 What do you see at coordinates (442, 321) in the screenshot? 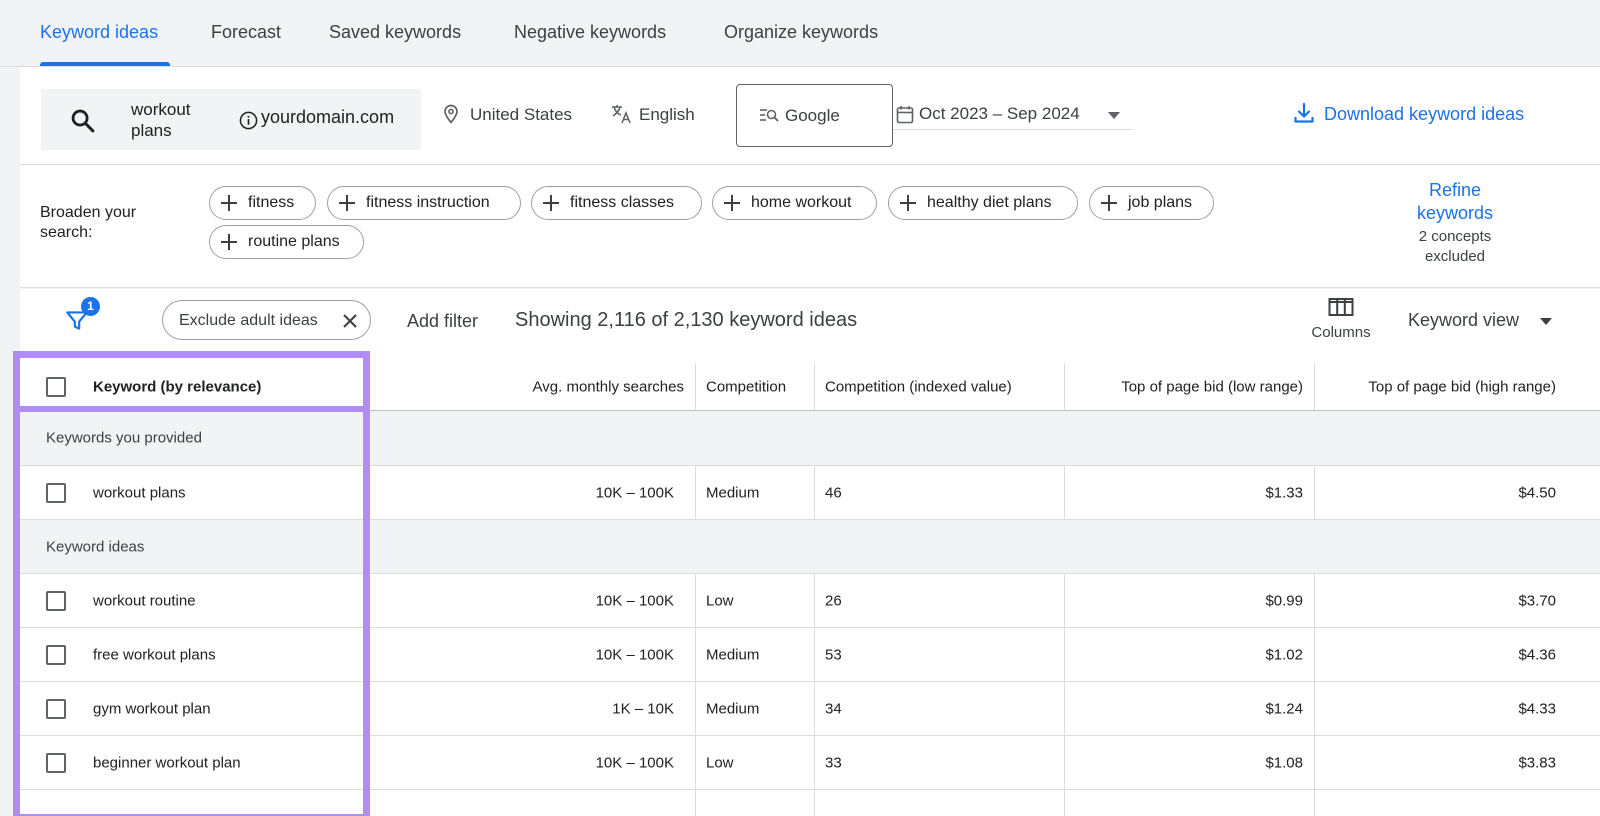
I see `add-filter-button: Add filter` at bounding box center [442, 321].